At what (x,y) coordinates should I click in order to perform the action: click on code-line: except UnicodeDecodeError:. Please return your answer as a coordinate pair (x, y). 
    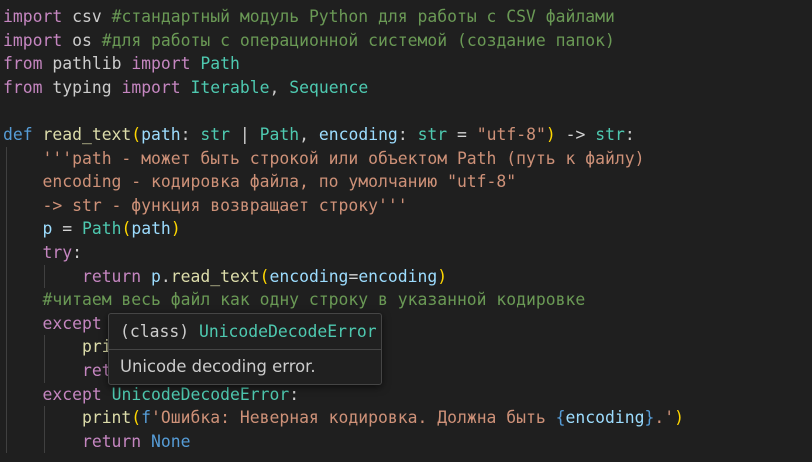
    Looking at the image, I should click on (151, 395).